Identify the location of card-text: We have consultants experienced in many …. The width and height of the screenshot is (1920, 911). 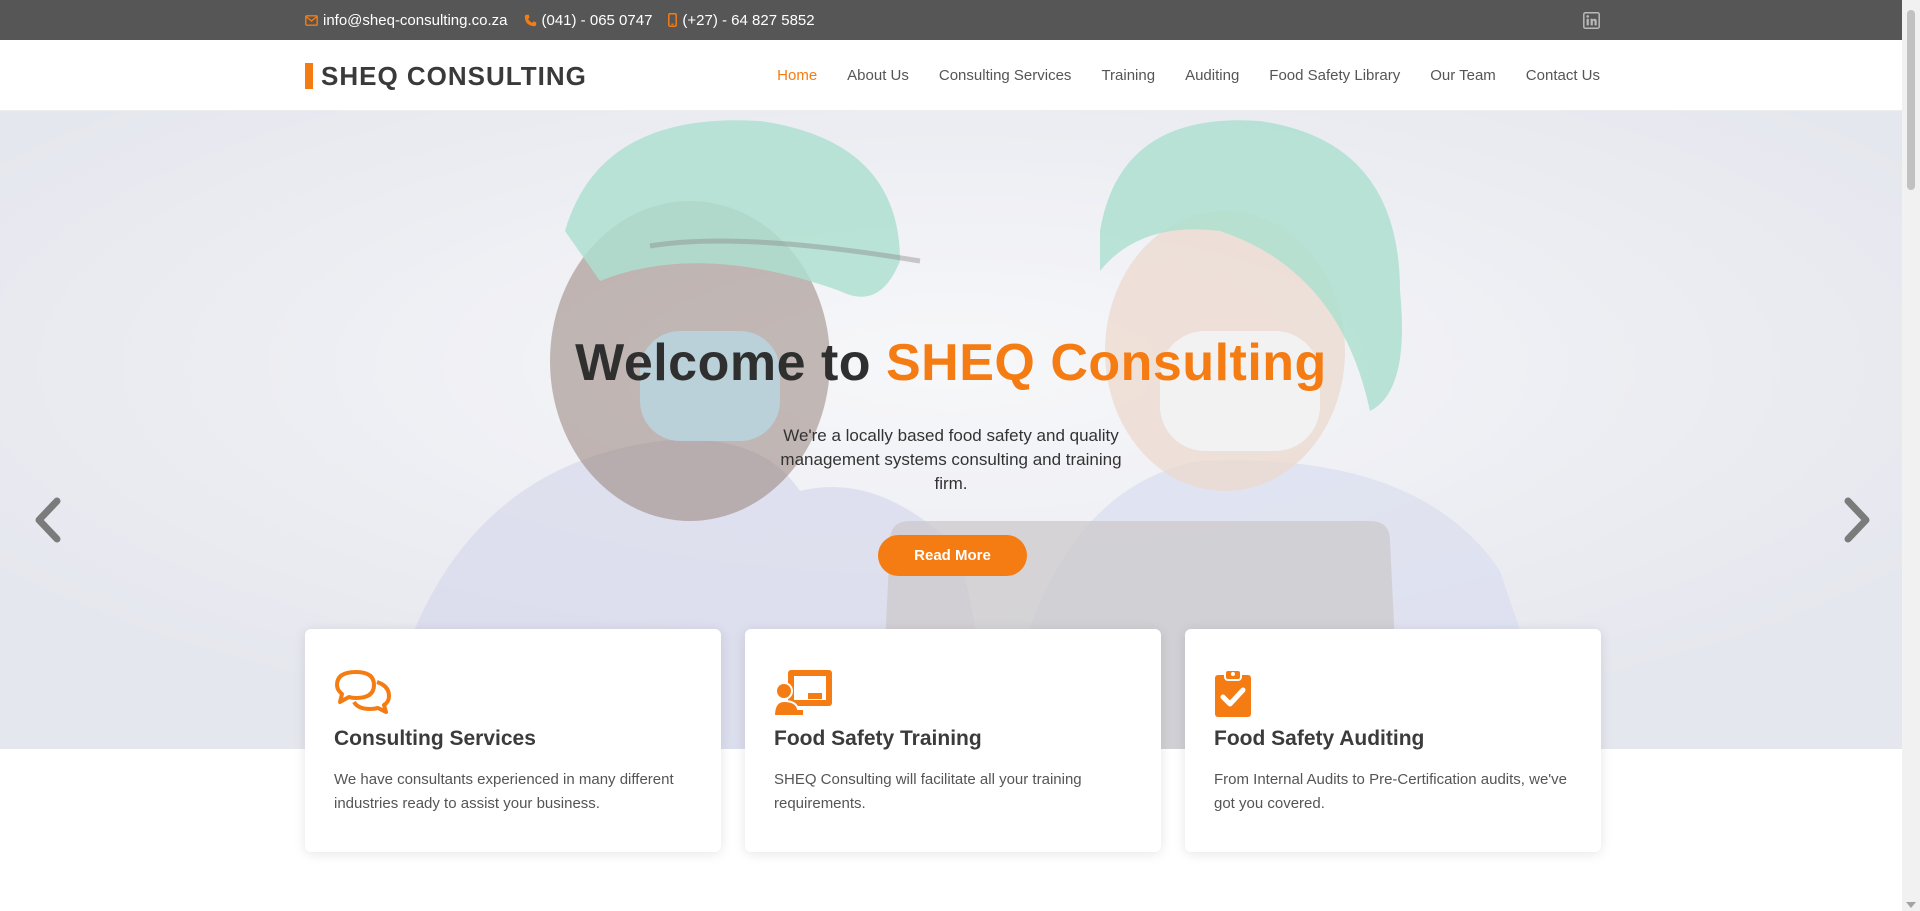
(504, 791).